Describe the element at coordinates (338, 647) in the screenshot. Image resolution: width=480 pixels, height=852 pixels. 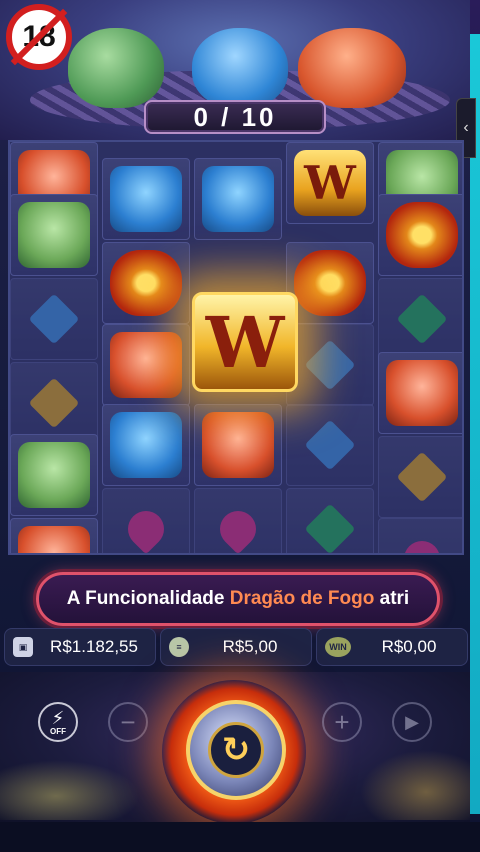
I see `win-icon: WIN` at that location.